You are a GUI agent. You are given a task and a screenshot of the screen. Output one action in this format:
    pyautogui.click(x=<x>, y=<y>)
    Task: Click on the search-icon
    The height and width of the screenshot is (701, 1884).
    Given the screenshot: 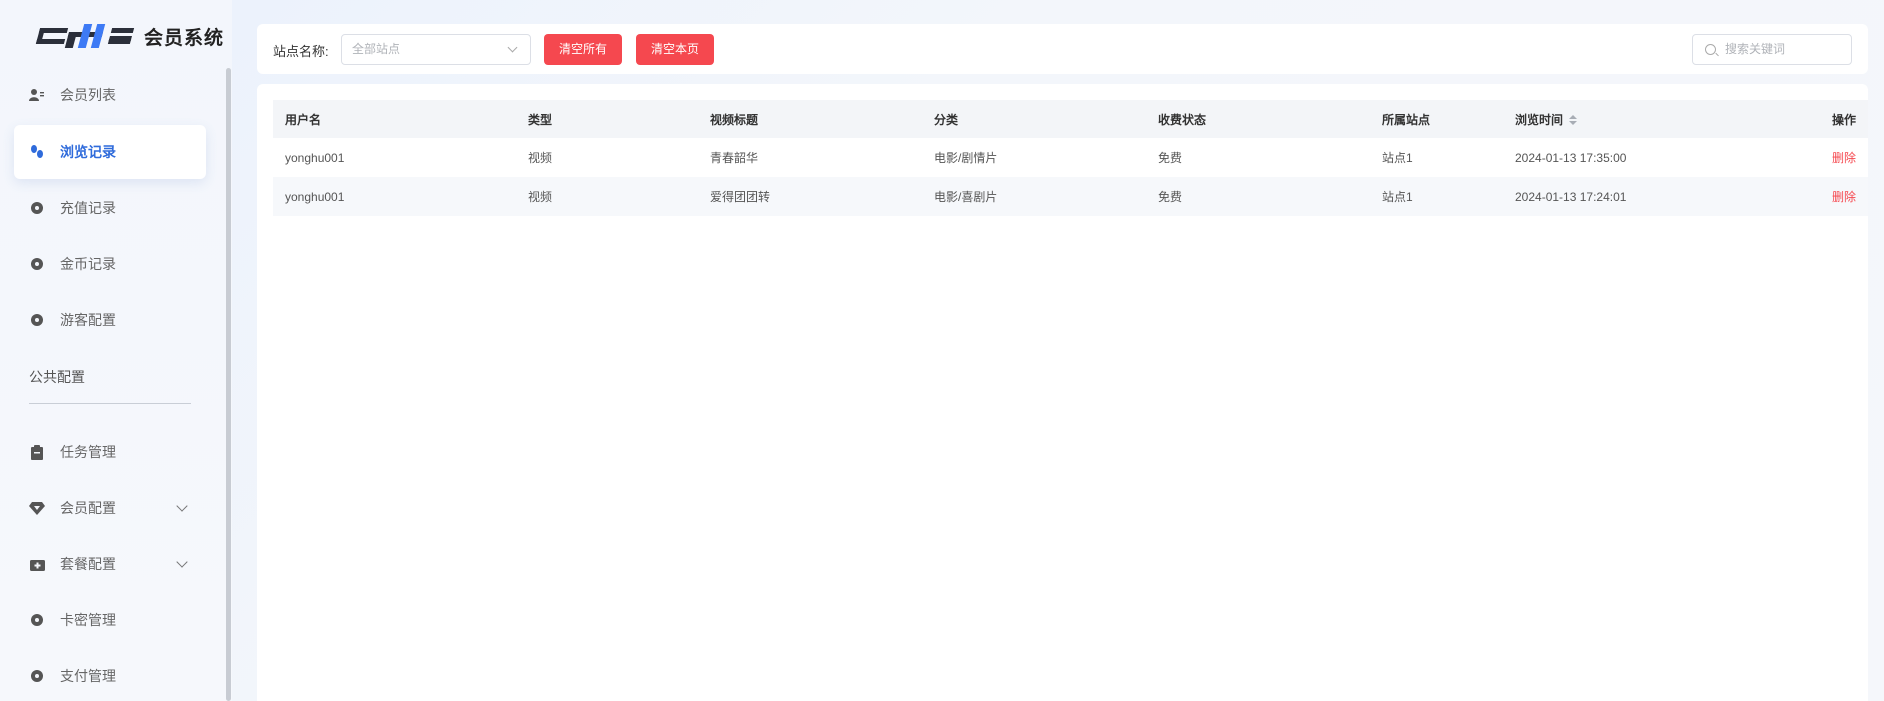 What is the action you would take?
    pyautogui.click(x=1710, y=49)
    